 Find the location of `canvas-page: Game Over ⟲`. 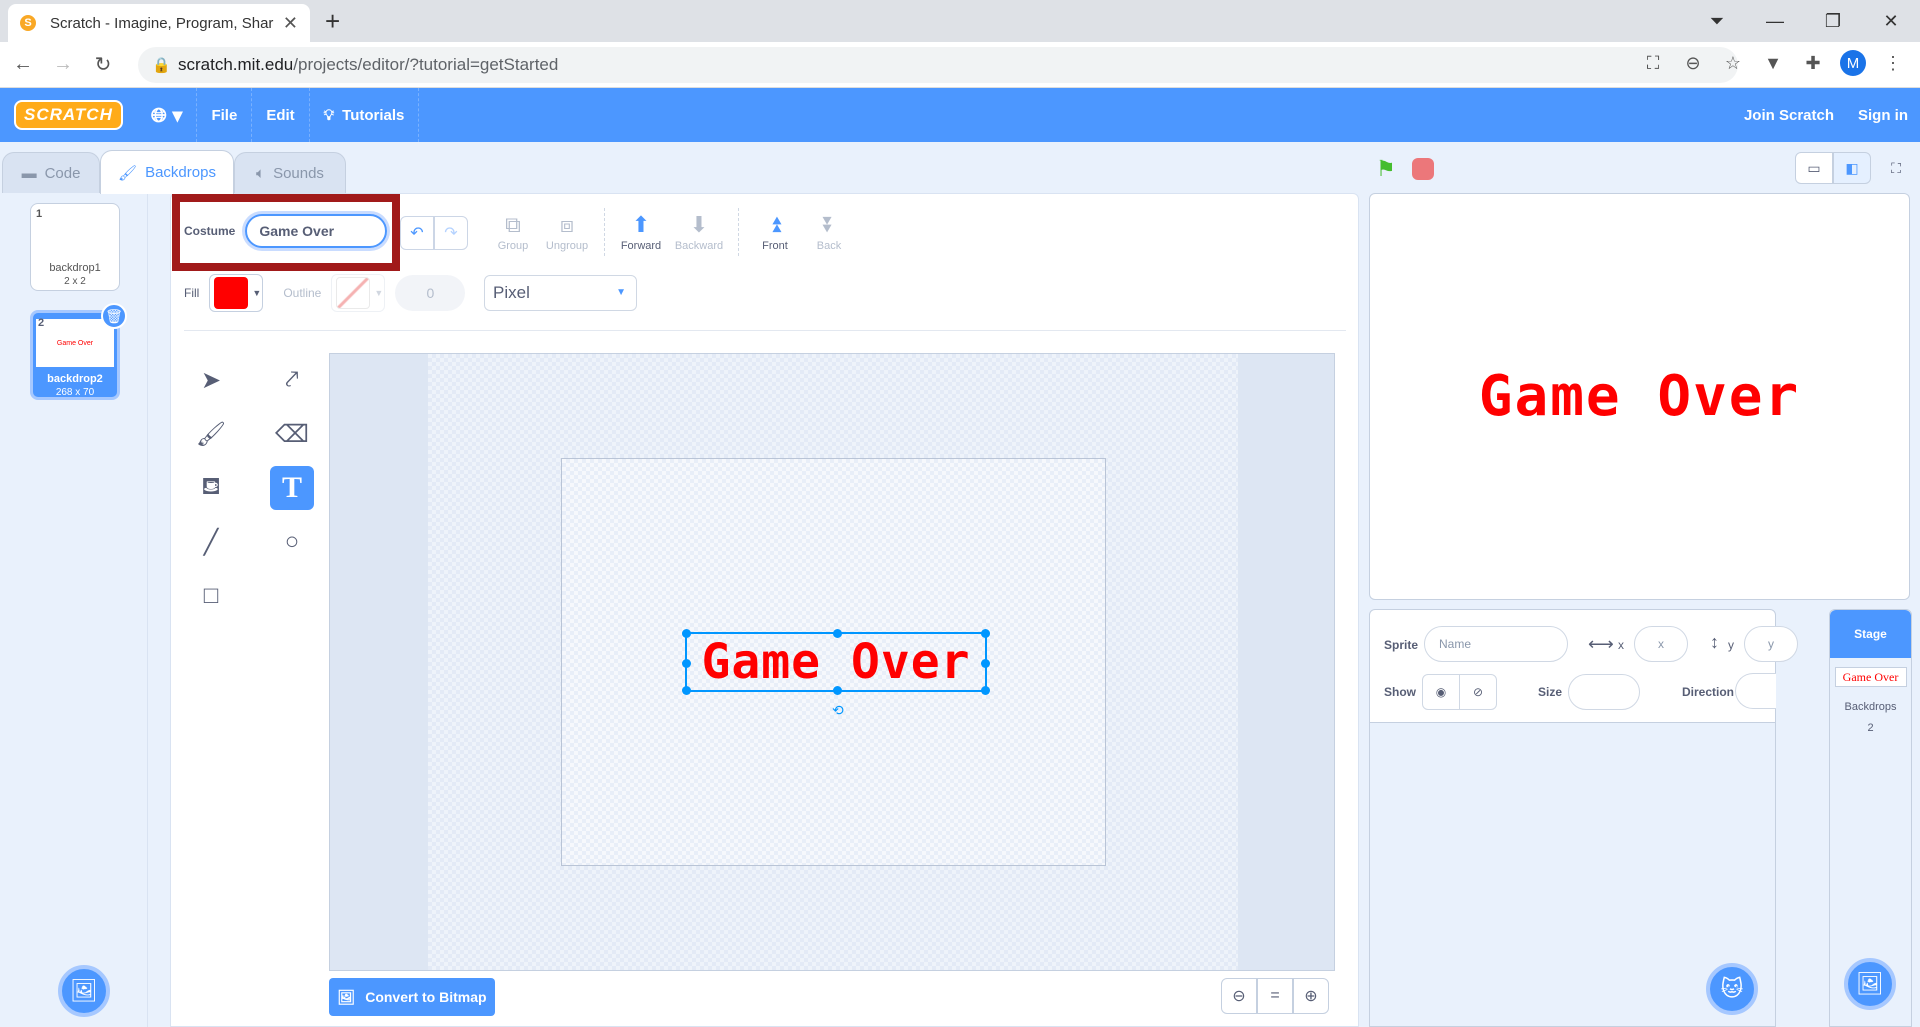

canvas-page: Game Over ⟲ is located at coordinates (833, 662).